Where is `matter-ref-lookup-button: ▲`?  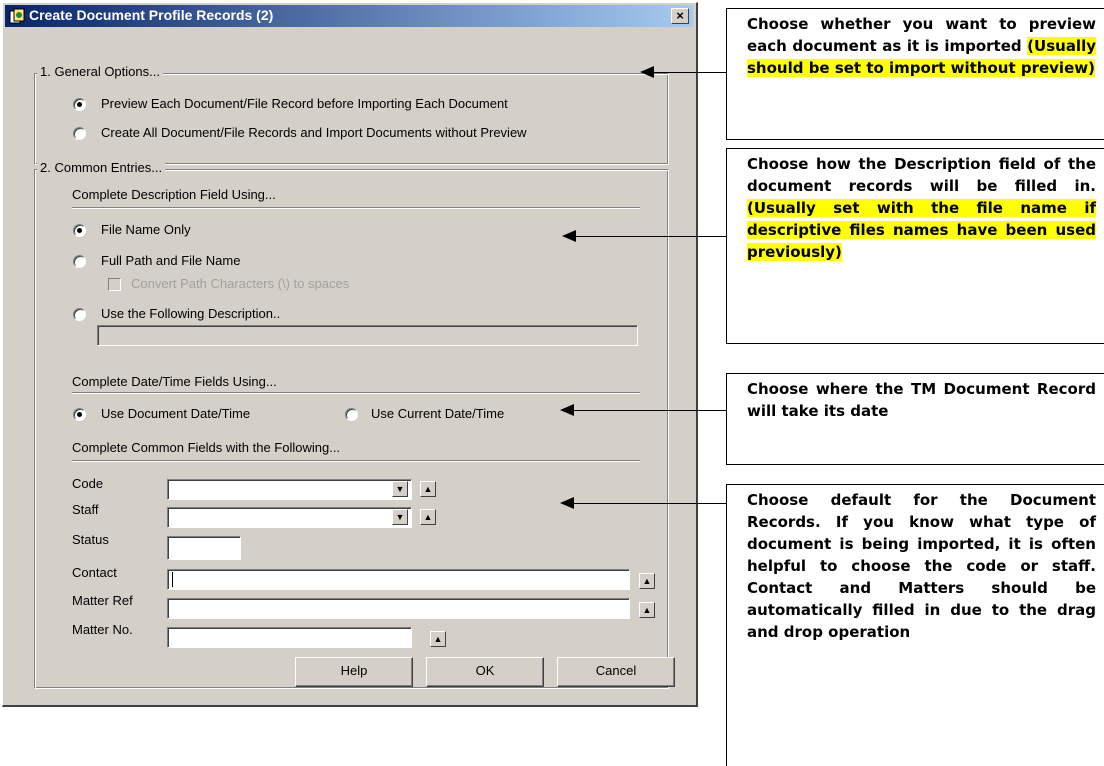 matter-ref-lookup-button: ▲ is located at coordinates (647, 610).